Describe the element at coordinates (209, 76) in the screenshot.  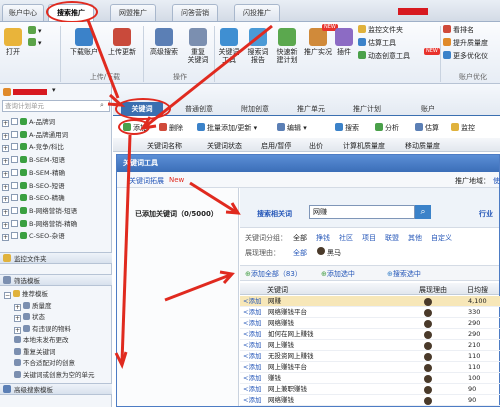
I see `arrow-ribbon-to-add` at that location.